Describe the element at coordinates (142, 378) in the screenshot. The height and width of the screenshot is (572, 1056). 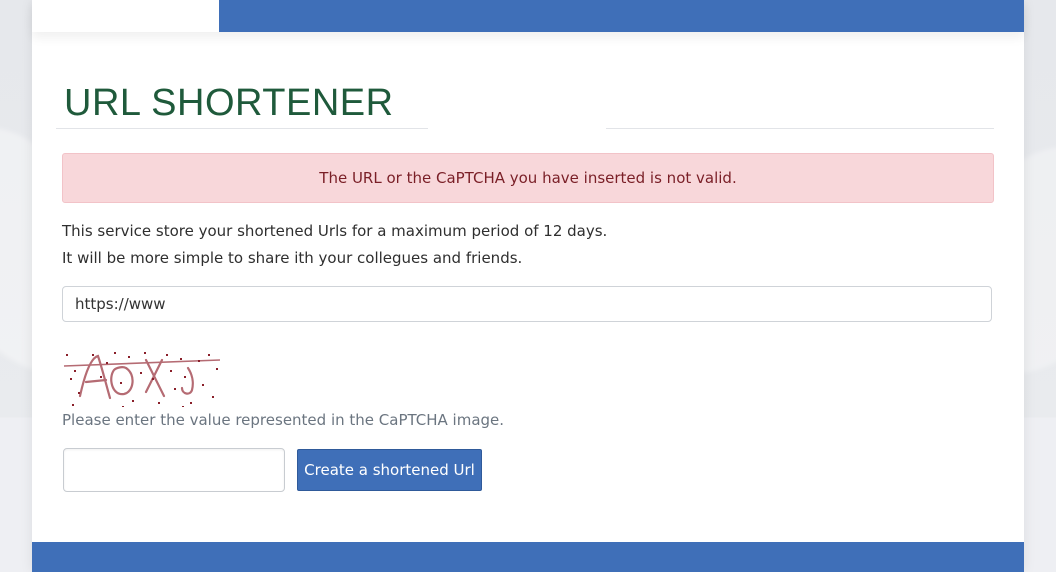
I see `captcha-image` at that location.